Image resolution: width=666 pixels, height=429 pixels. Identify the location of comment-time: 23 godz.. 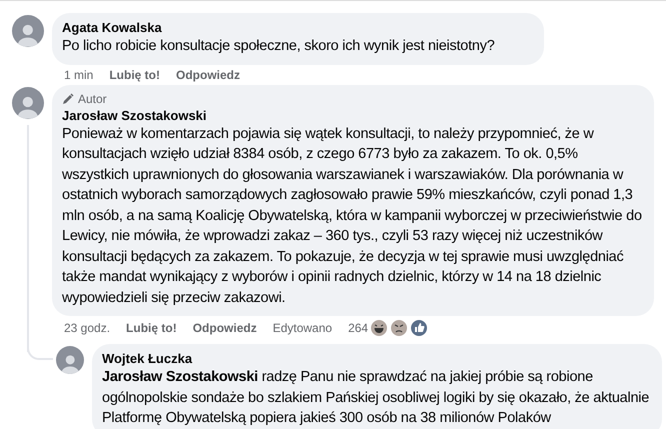
(87, 328).